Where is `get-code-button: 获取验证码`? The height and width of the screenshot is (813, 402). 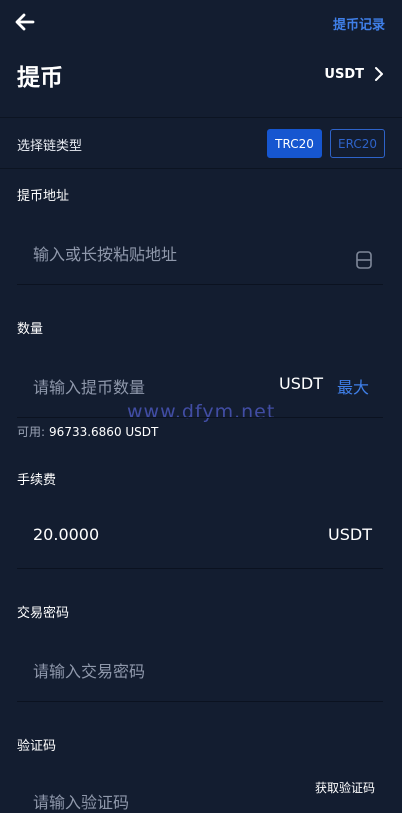 get-code-button: 获取验证码 is located at coordinates (345, 787).